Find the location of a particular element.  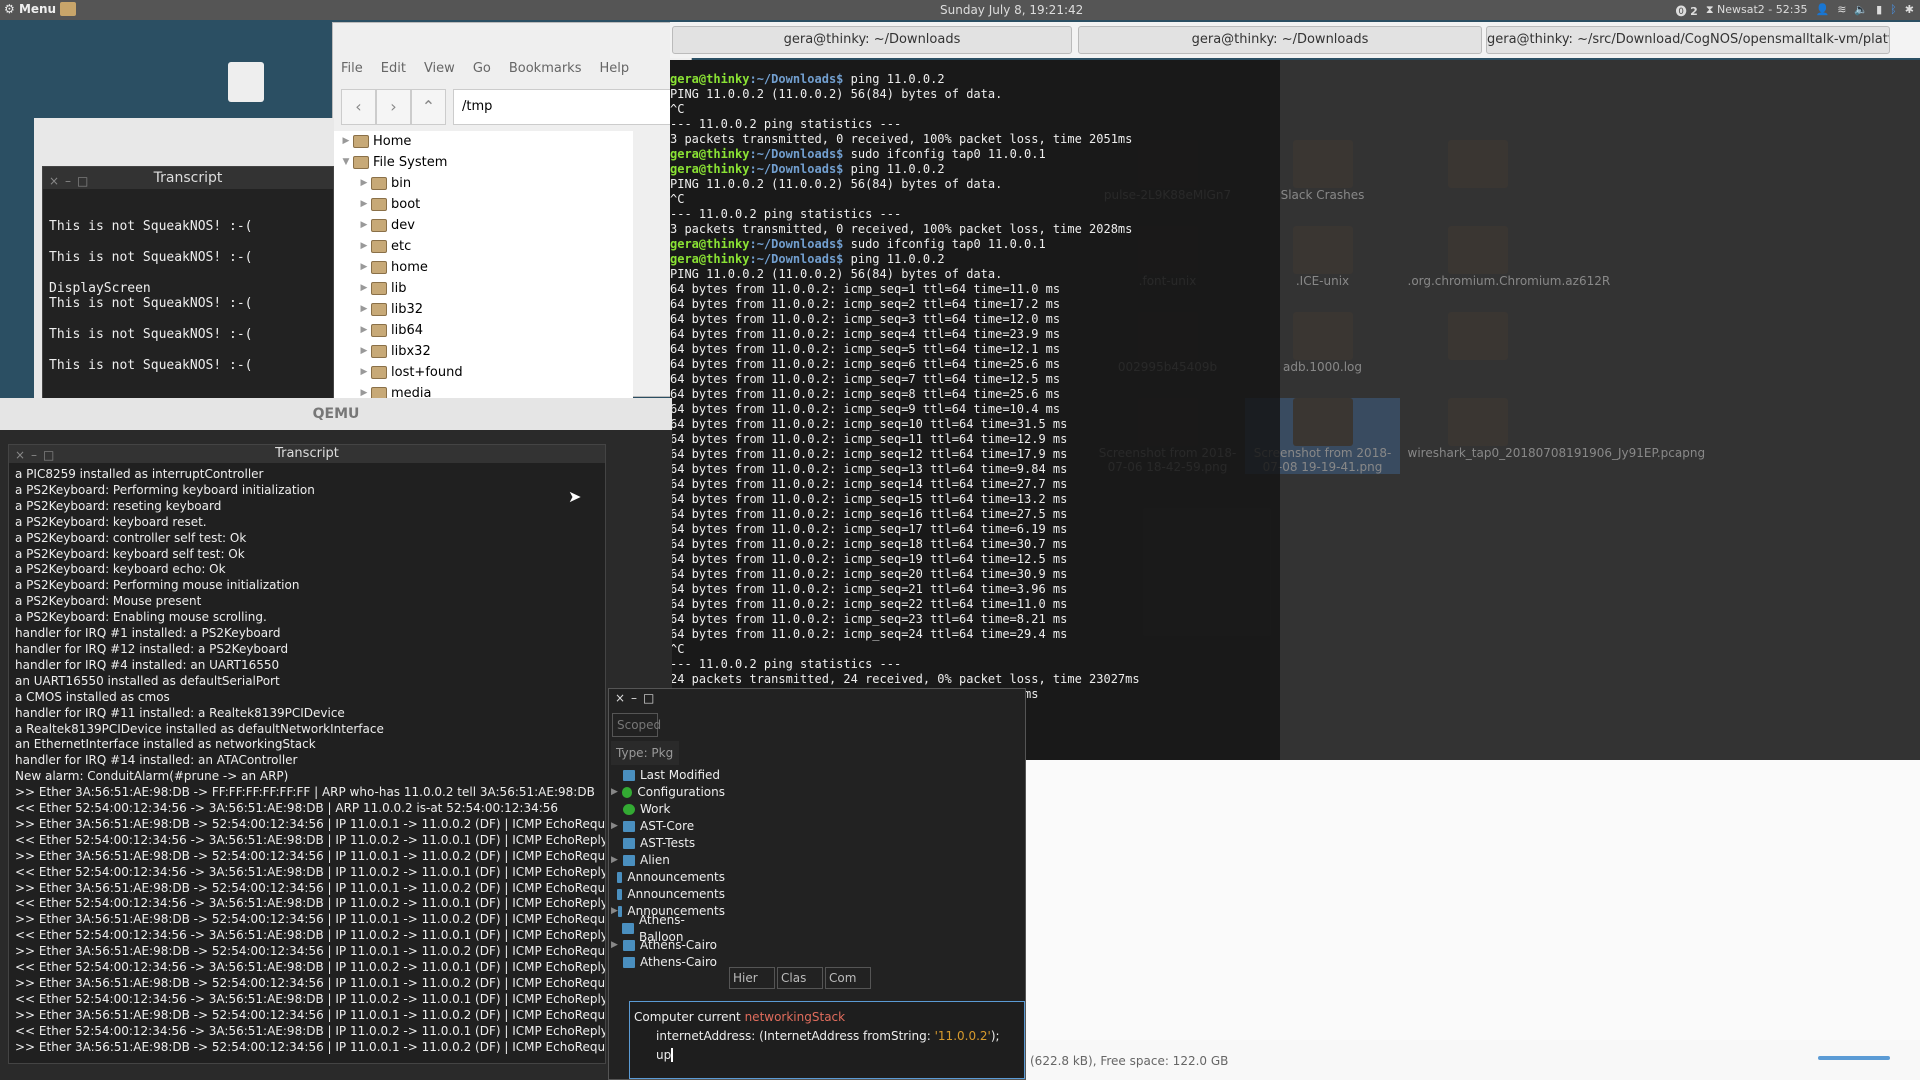

package-label: Work is located at coordinates (655, 809).